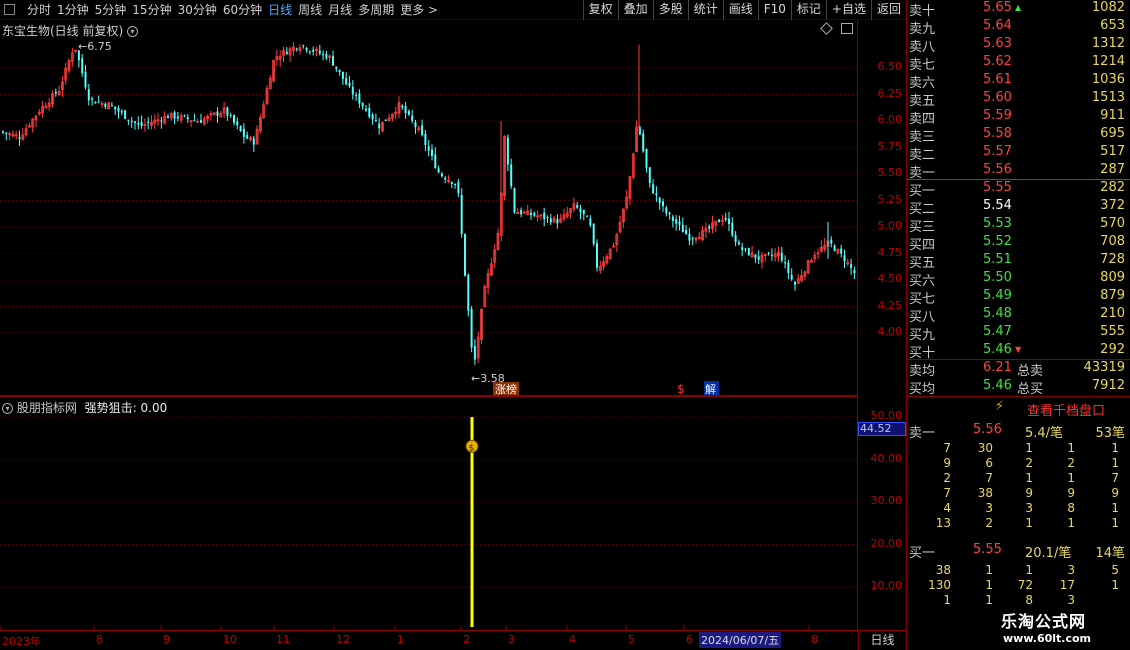 The width and height of the screenshot is (1130, 650). I want to click on period-tab: 1分钟, so click(73, 10).